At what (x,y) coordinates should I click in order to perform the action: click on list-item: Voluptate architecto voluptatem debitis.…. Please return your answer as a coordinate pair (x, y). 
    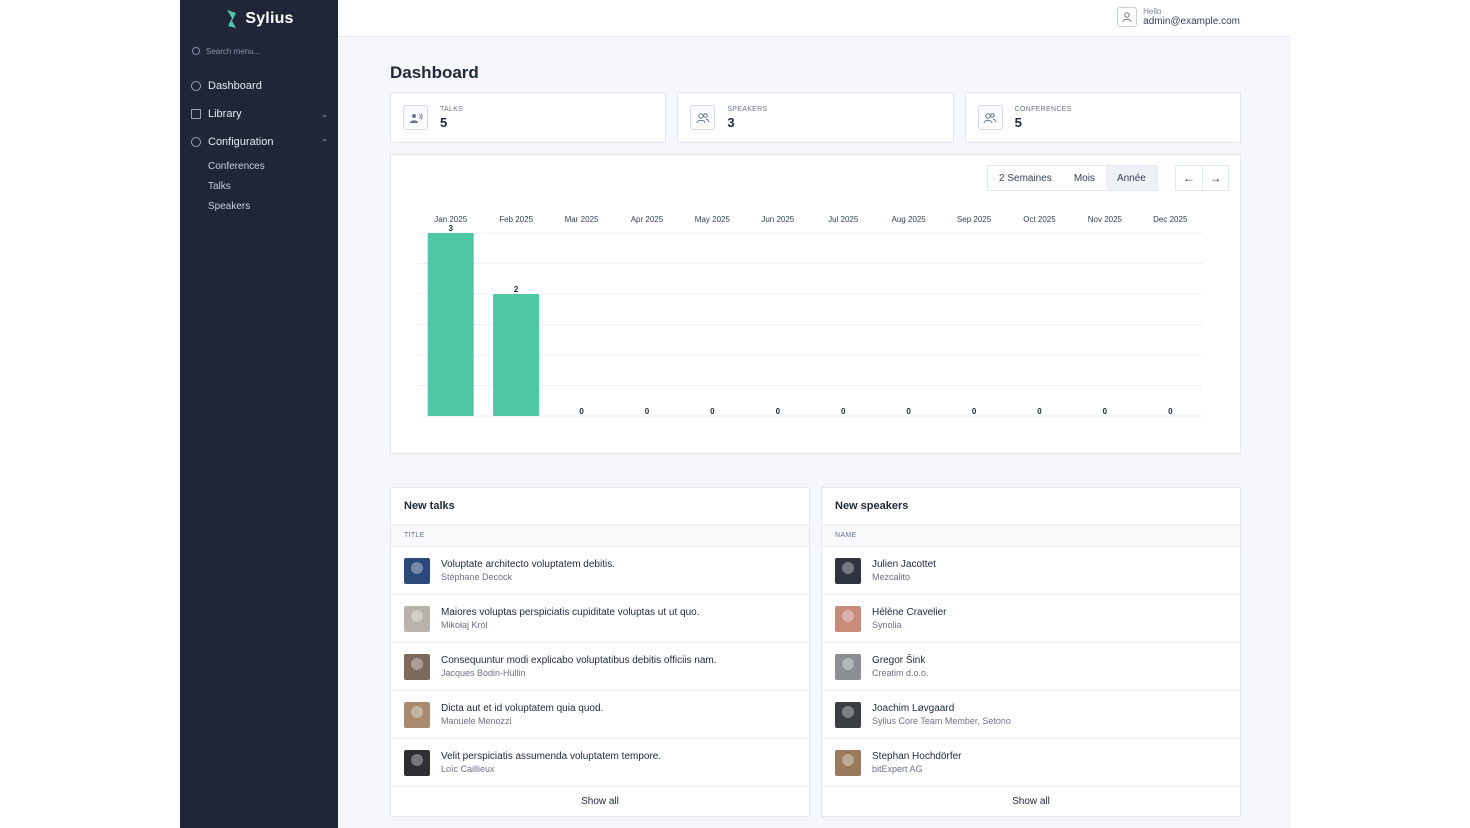
    Looking at the image, I should click on (600, 571).